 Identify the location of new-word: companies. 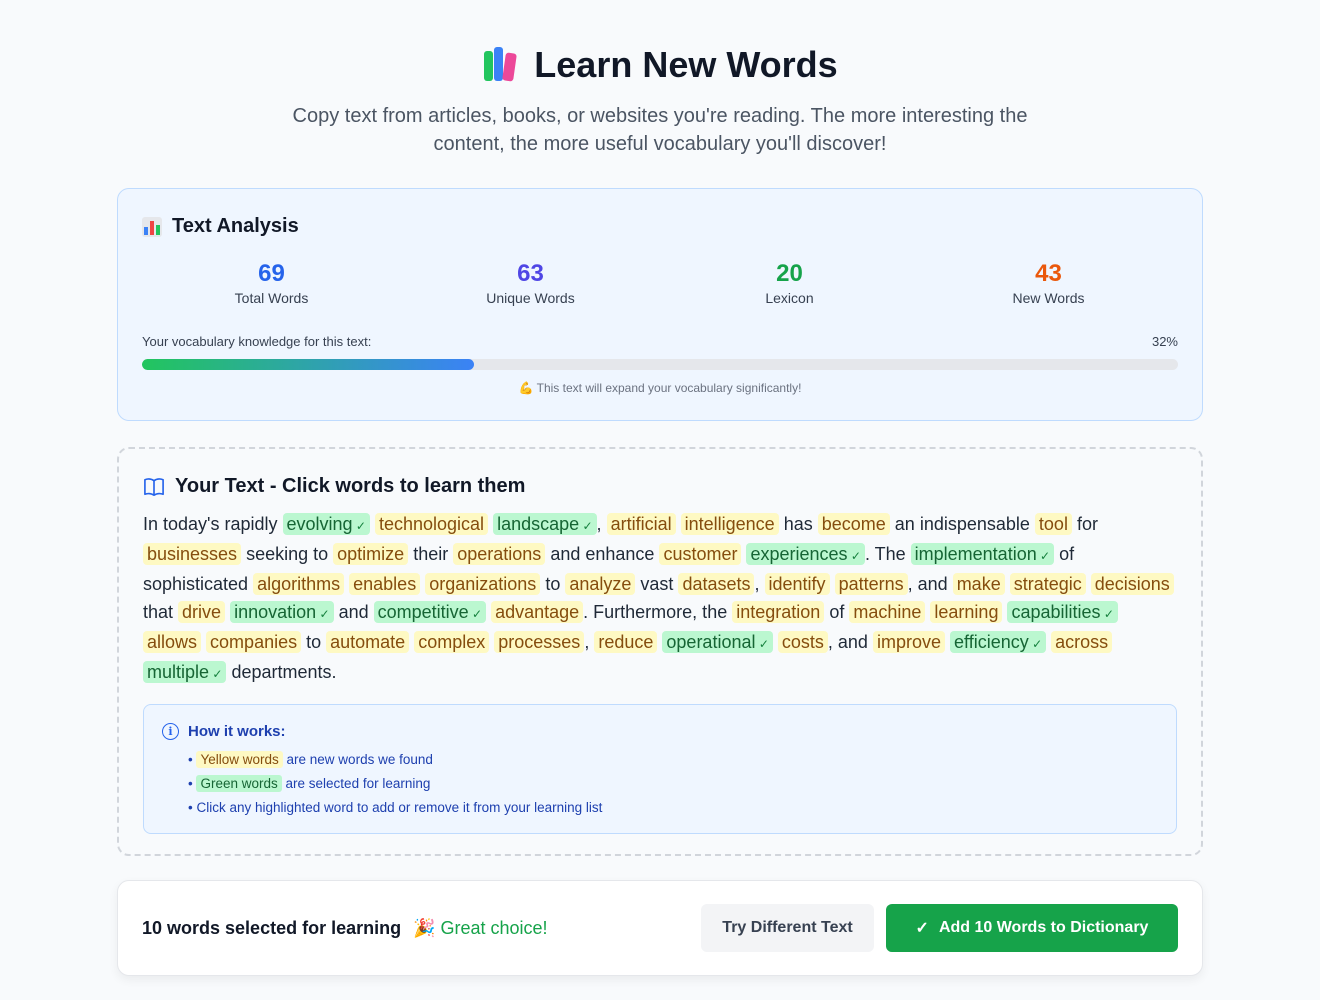
(254, 642).